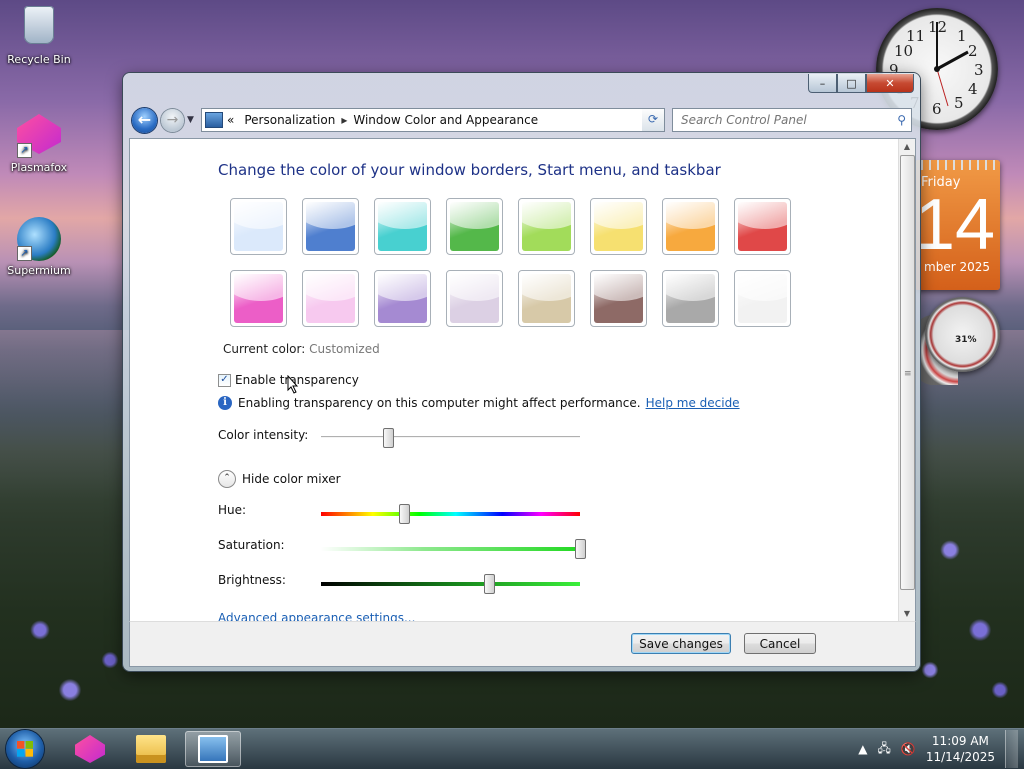  I want to click on tray-clock: 11:09 AM 11/14/2025, so click(960, 749).